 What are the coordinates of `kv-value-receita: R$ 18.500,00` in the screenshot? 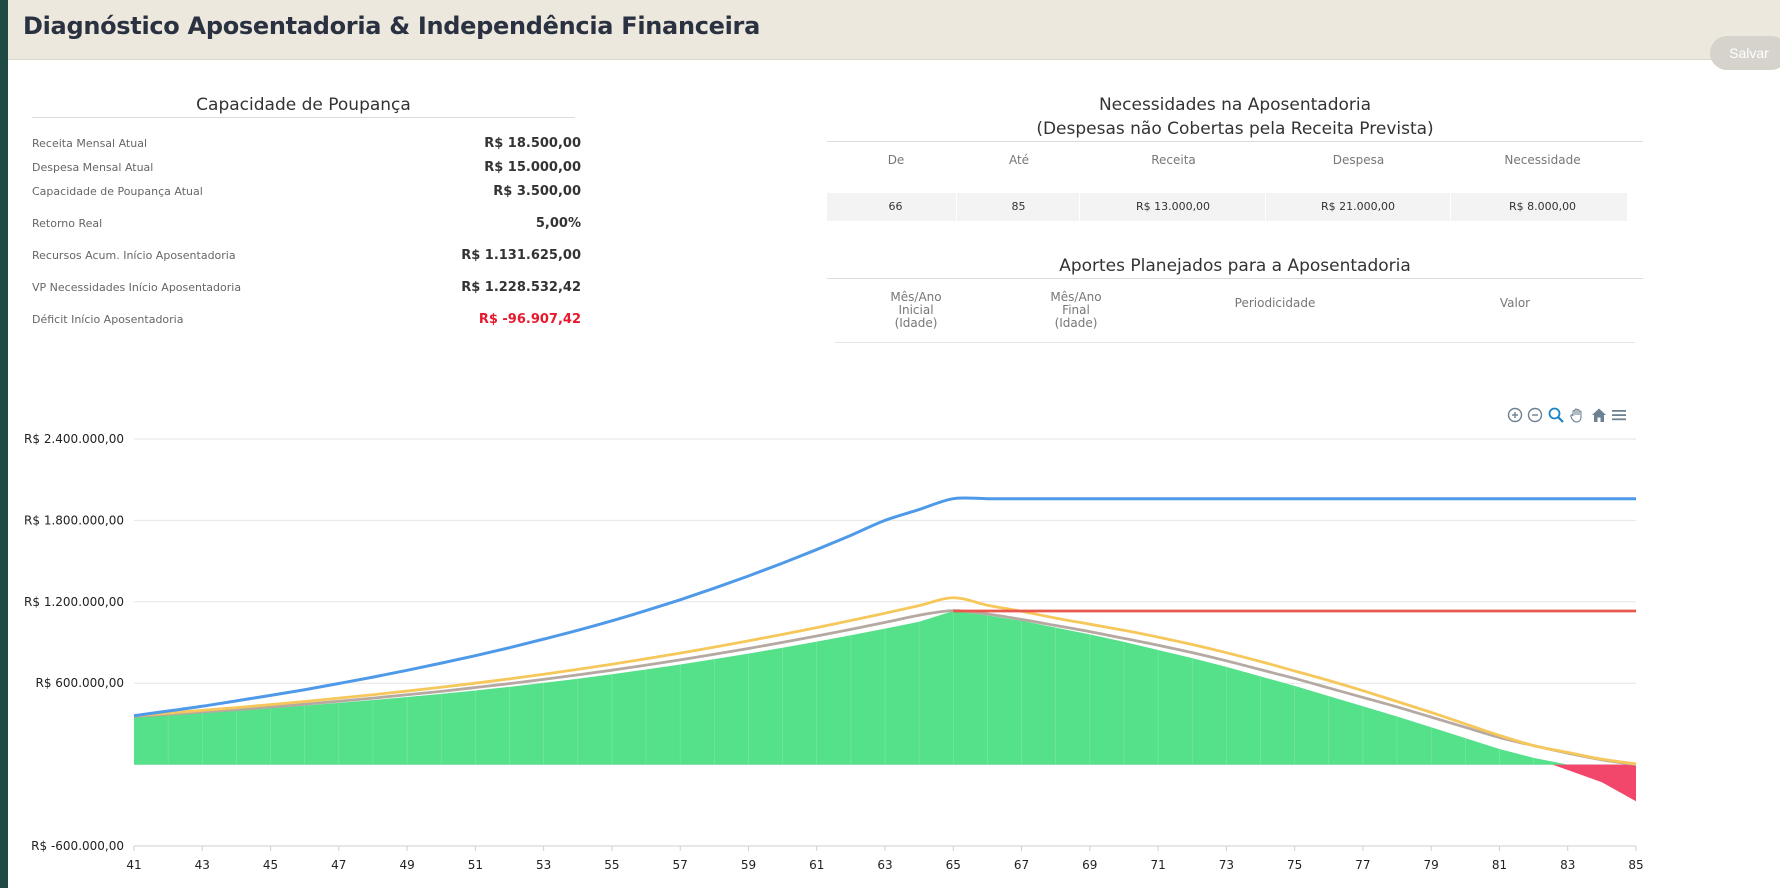 It's located at (532, 143).